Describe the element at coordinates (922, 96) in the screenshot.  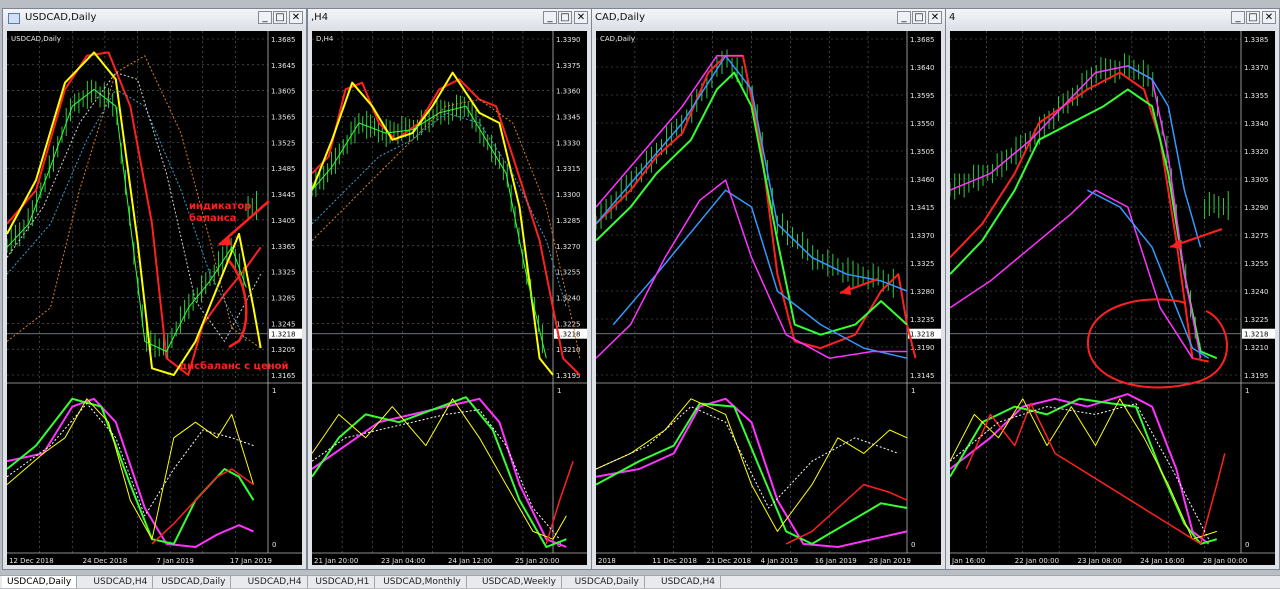
I see `price-axis-label: 1.3595` at that location.